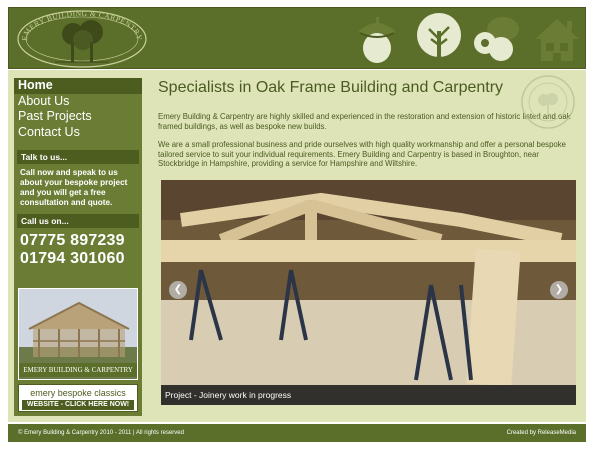 This screenshot has height=458, width=600. Describe the element at coordinates (98, 192) in the screenshot. I see `talk-text-free: free` at that location.